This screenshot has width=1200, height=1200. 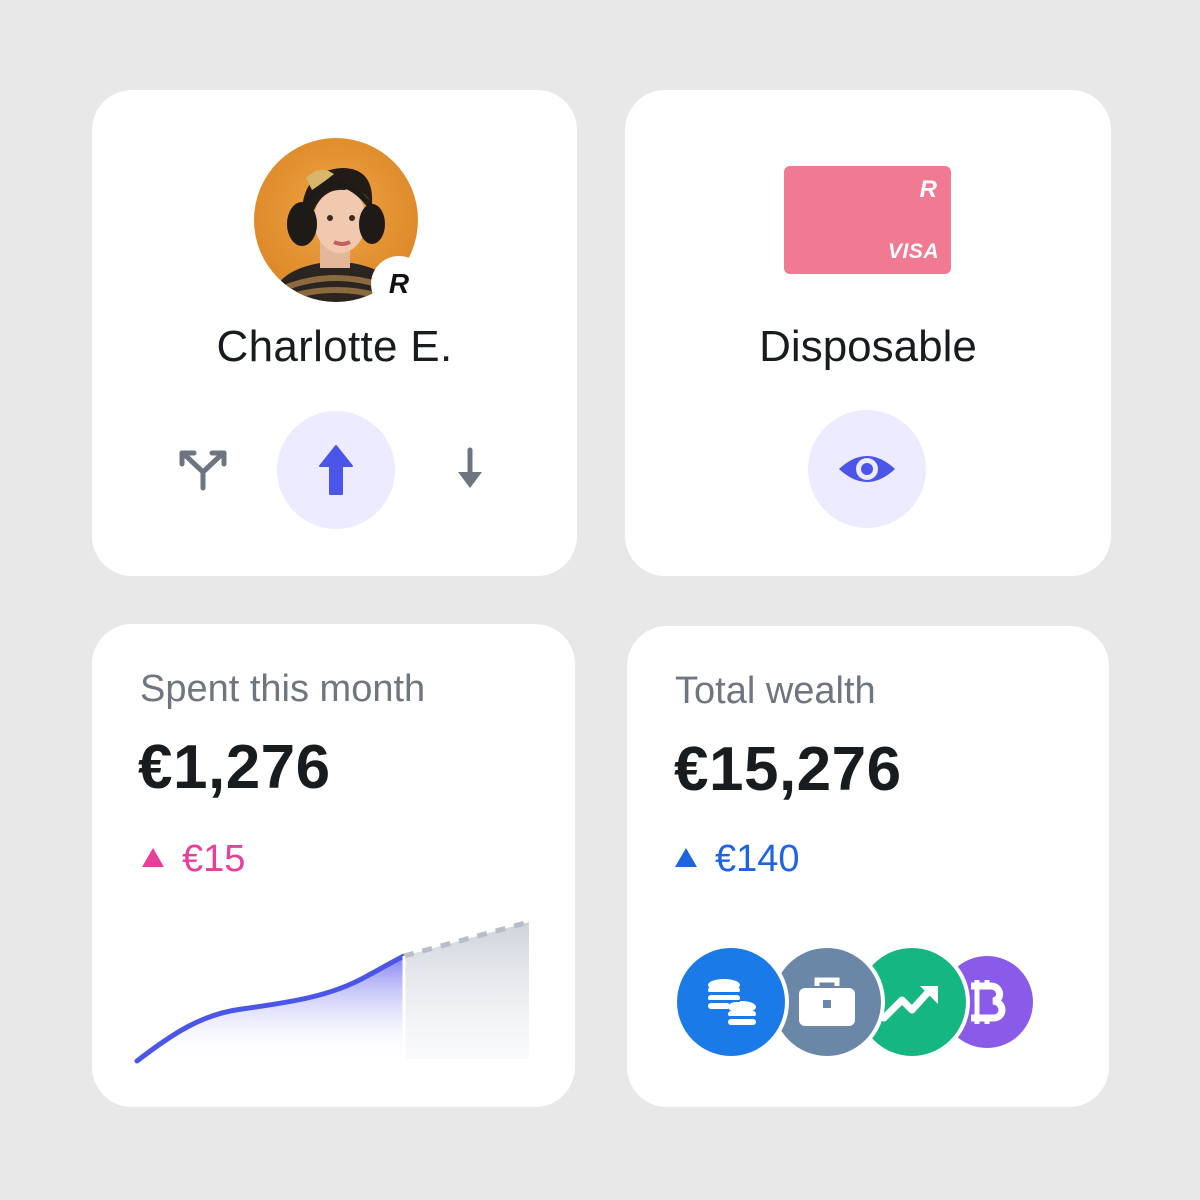 What do you see at coordinates (470, 469) in the screenshot?
I see `arrow-down-icon` at bounding box center [470, 469].